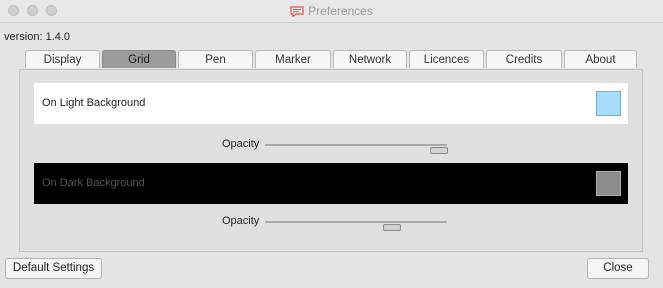 This screenshot has height=288, width=663. What do you see at coordinates (391, 227) in the screenshot?
I see `dark-opacity-slider-thumb` at bounding box center [391, 227].